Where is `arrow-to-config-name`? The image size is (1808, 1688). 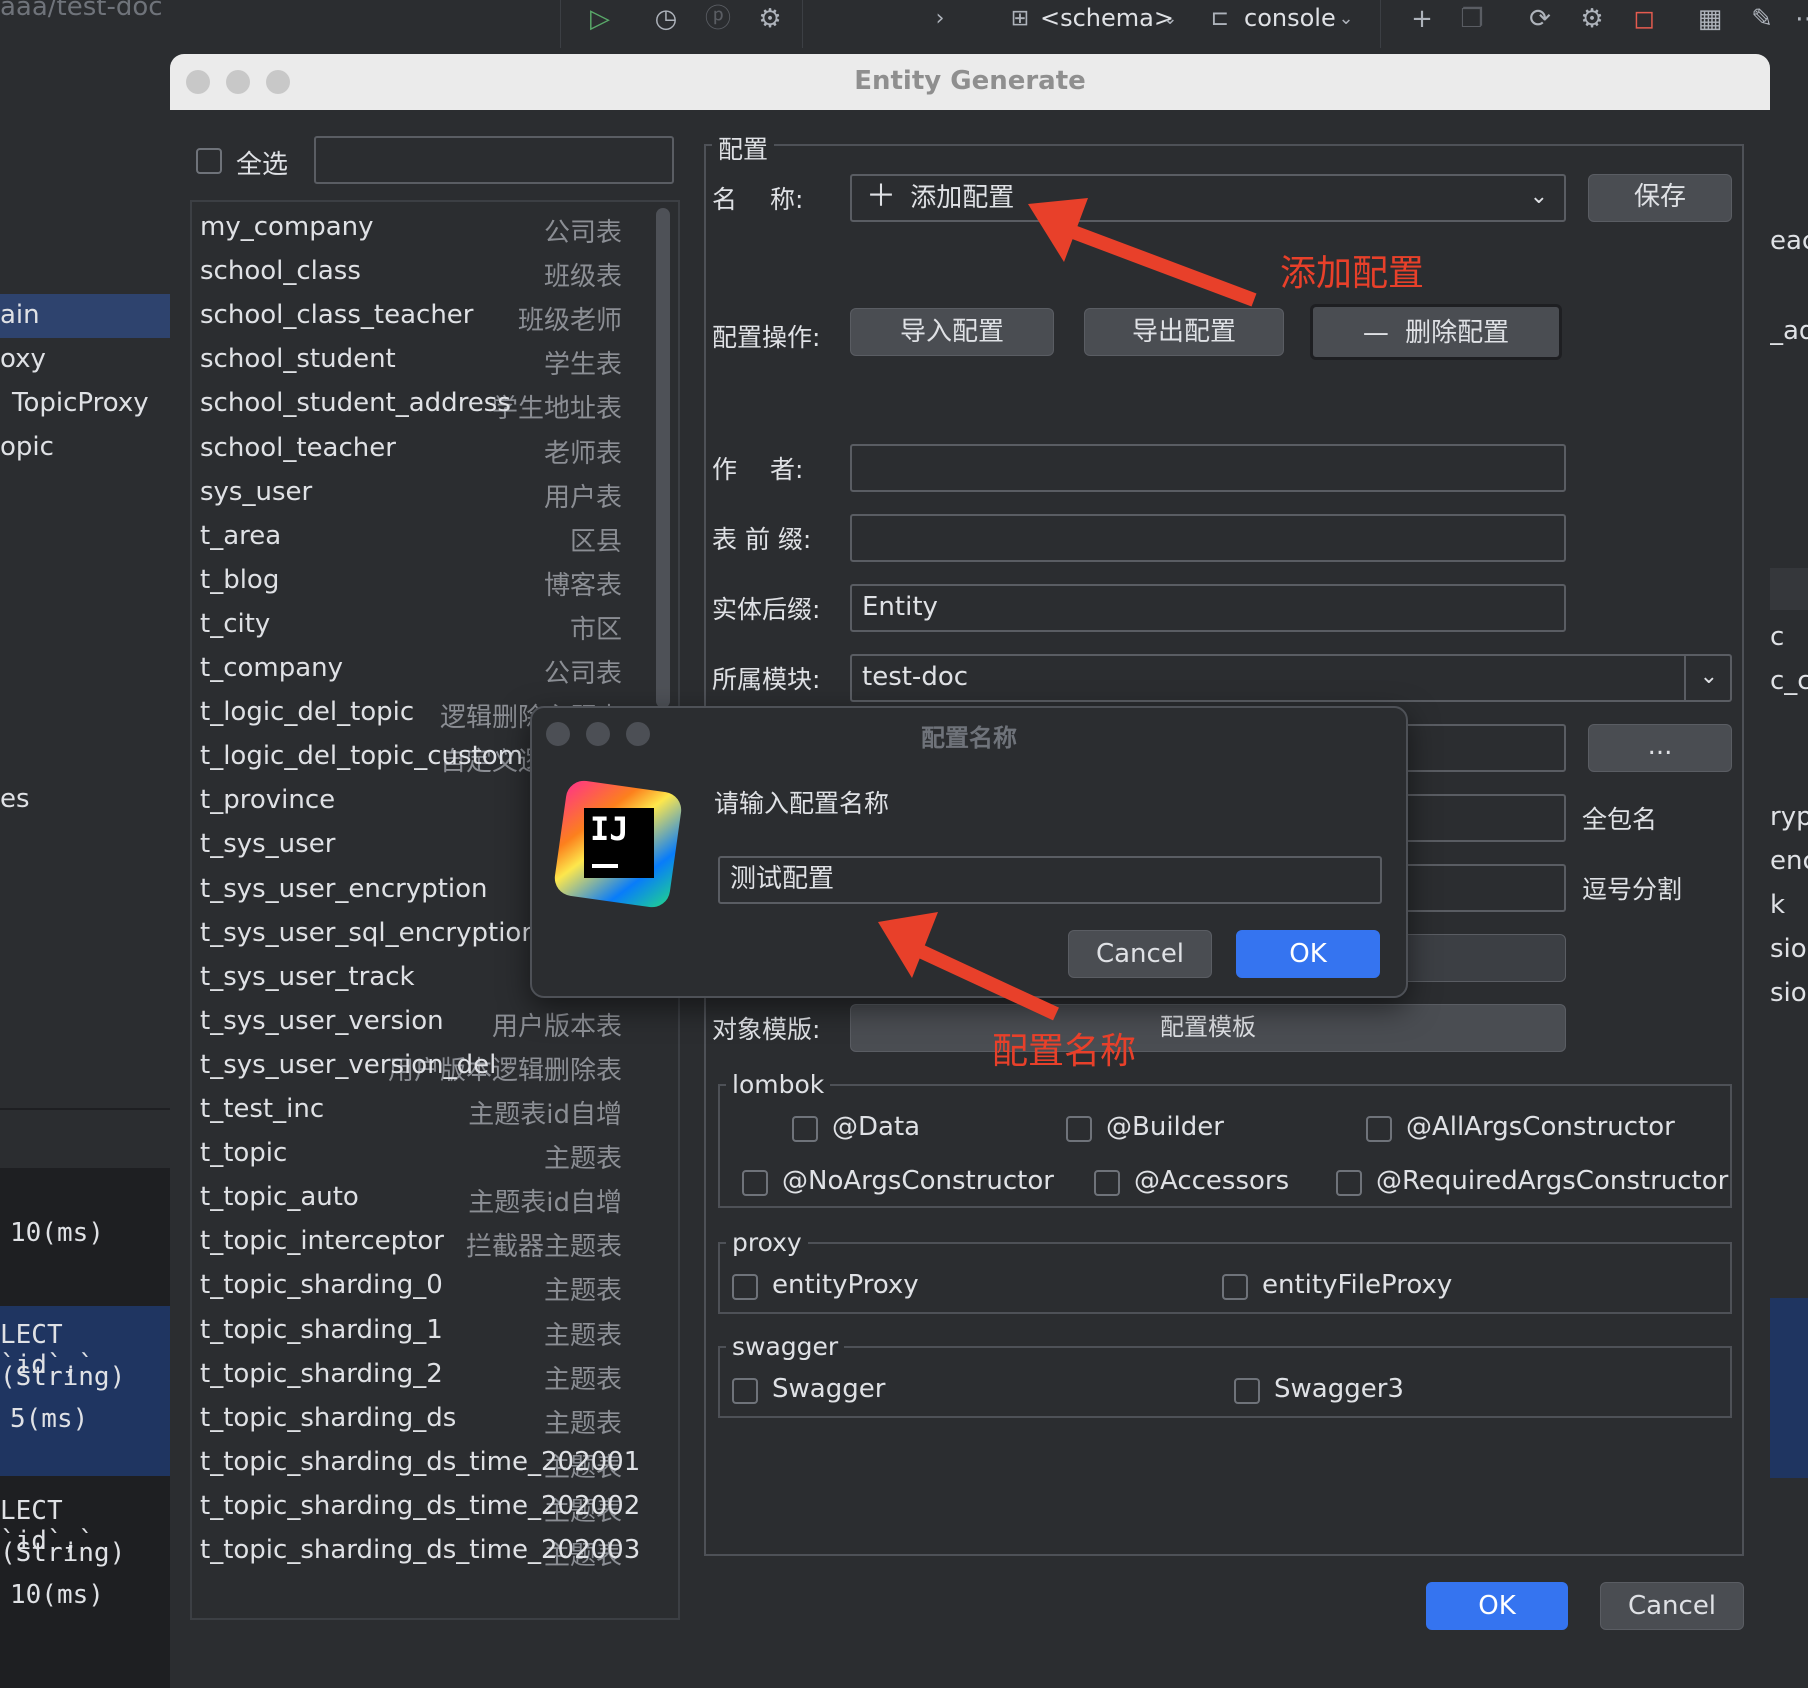
arrow-to-config-name is located at coordinates (968, 966).